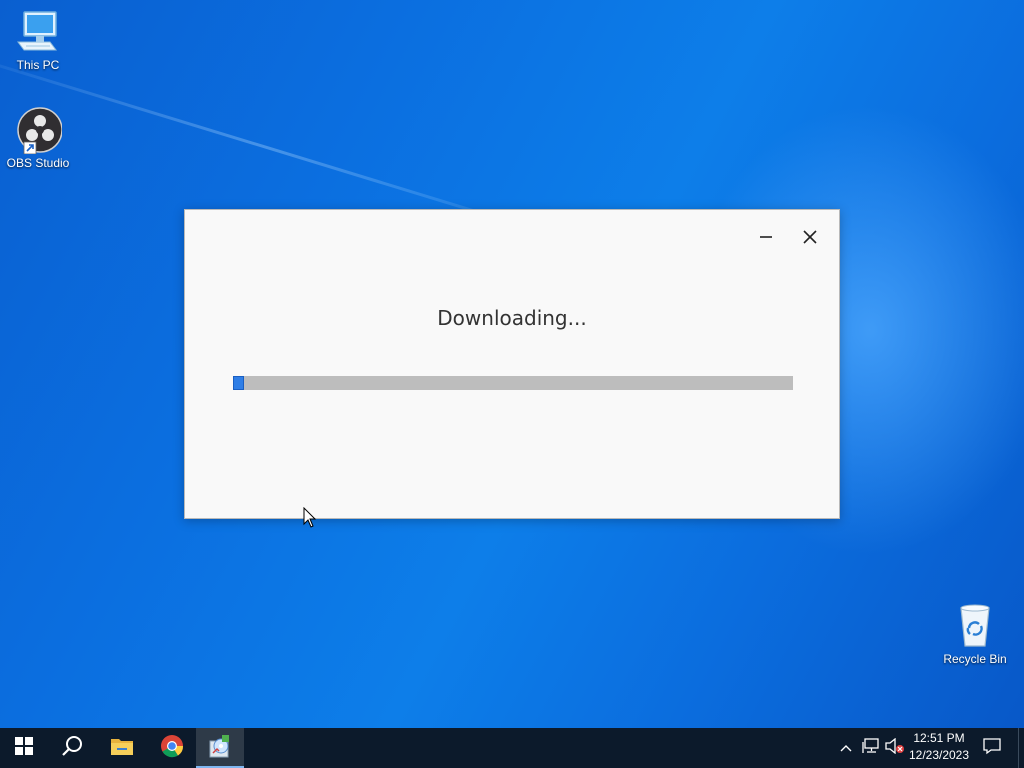 The width and height of the screenshot is (1024, 768). I want to click on show-hidden-icons-button, so click(846, 748).